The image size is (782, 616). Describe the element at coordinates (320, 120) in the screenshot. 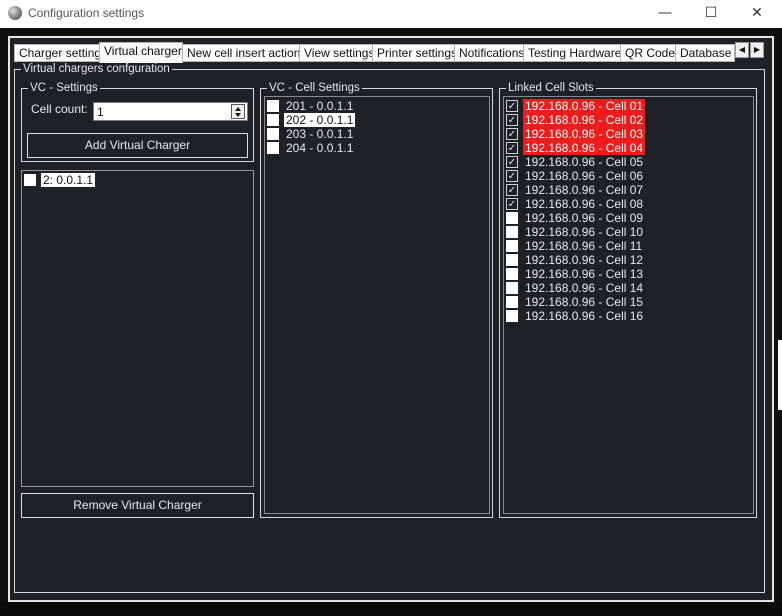

I see `cell-item-label: 202 - 0.0.1.1` at that location.